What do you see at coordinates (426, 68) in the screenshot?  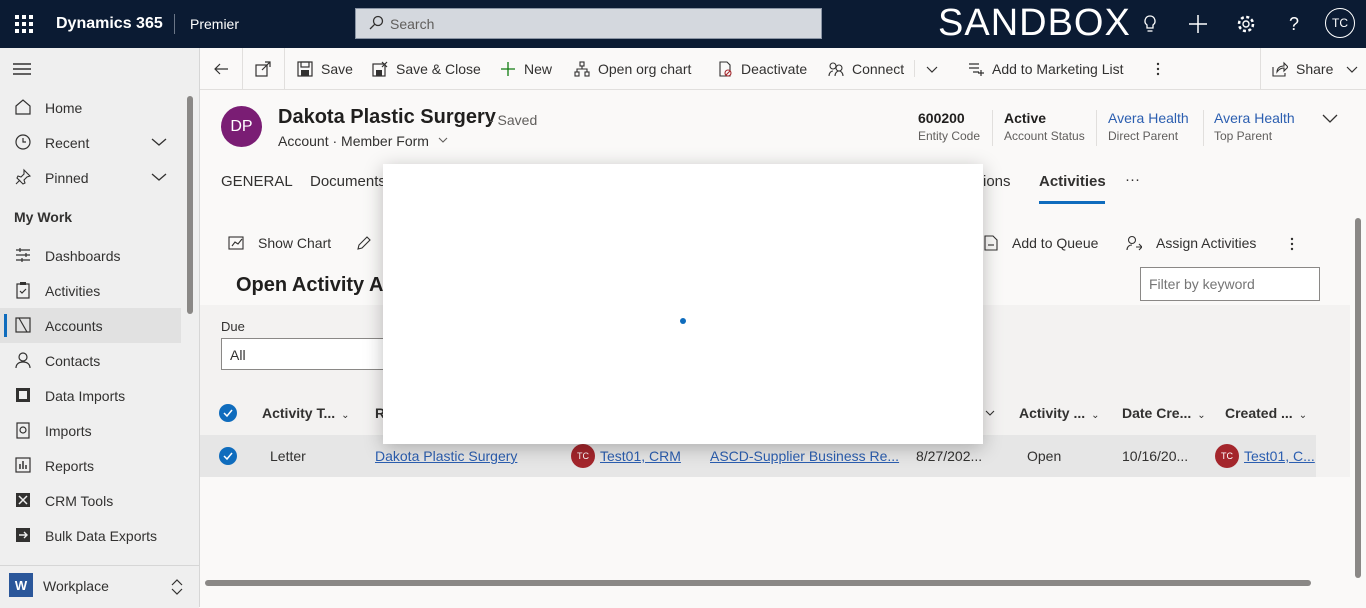 I see `save-close-button: Save & Close` at bounding box center [426, 68].